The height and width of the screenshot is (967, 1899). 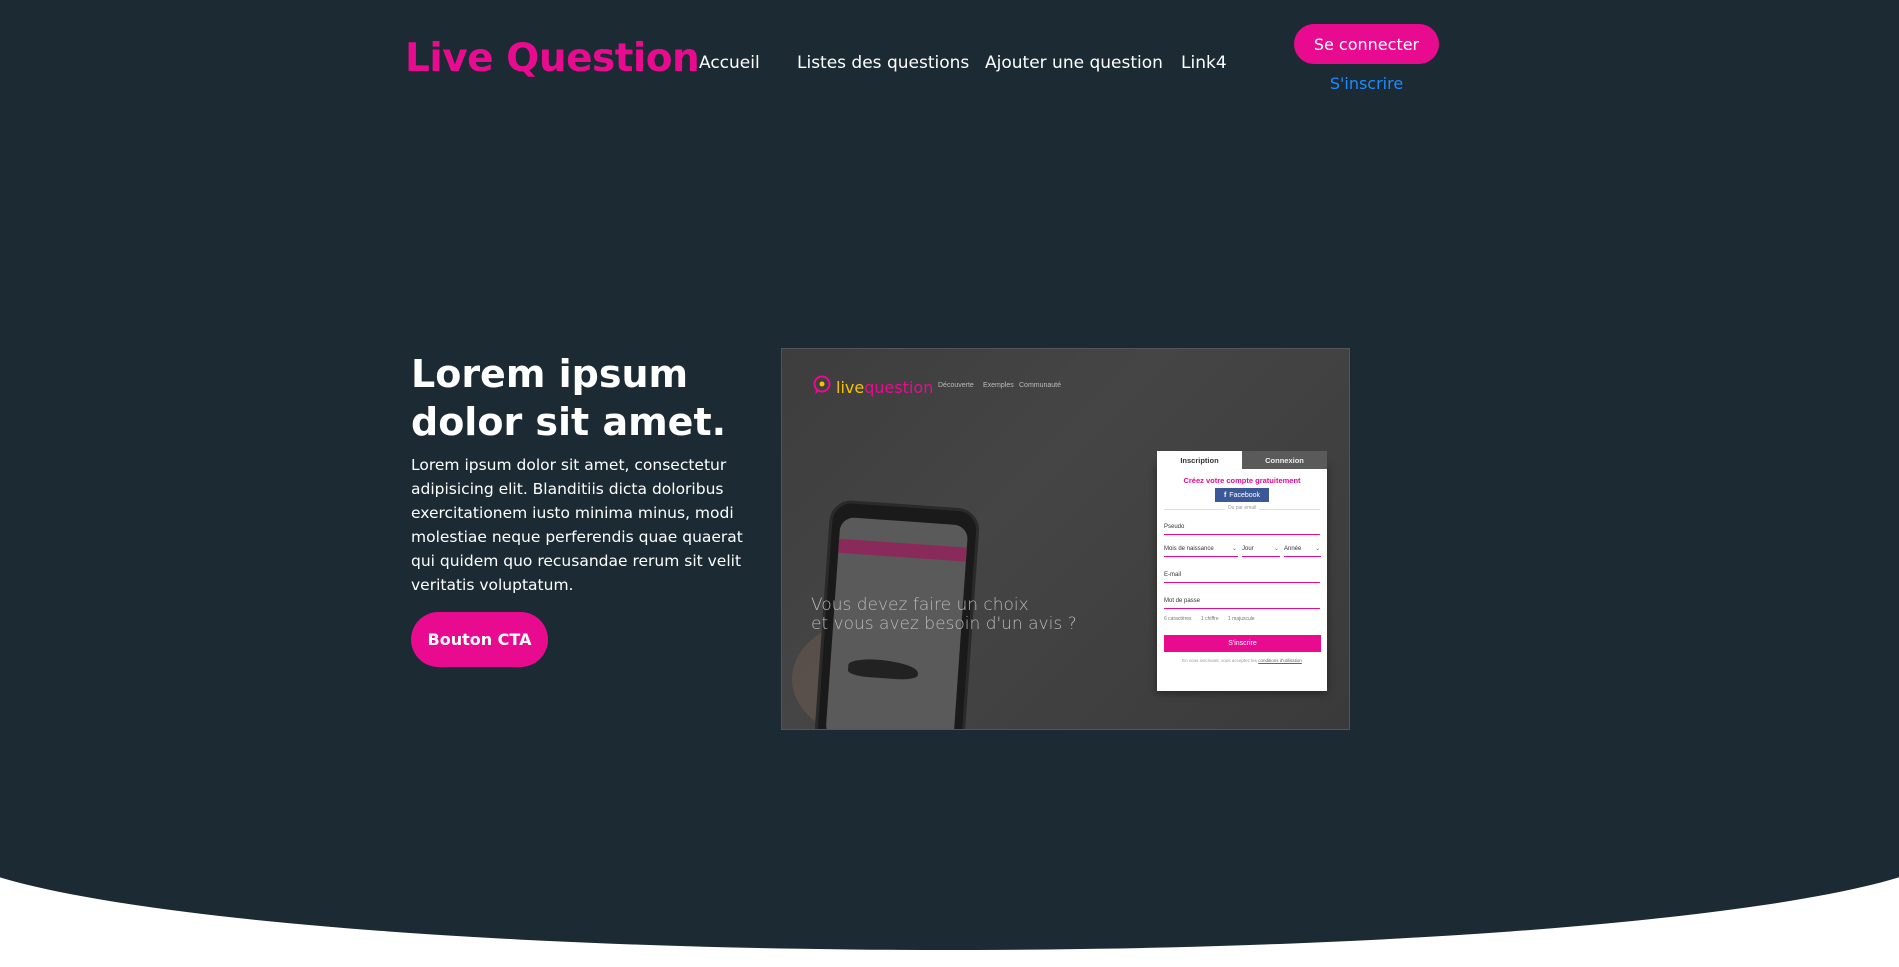 I want to click on mock-birth-month-label: Mois de naissance, so click(x=1189, y=549).